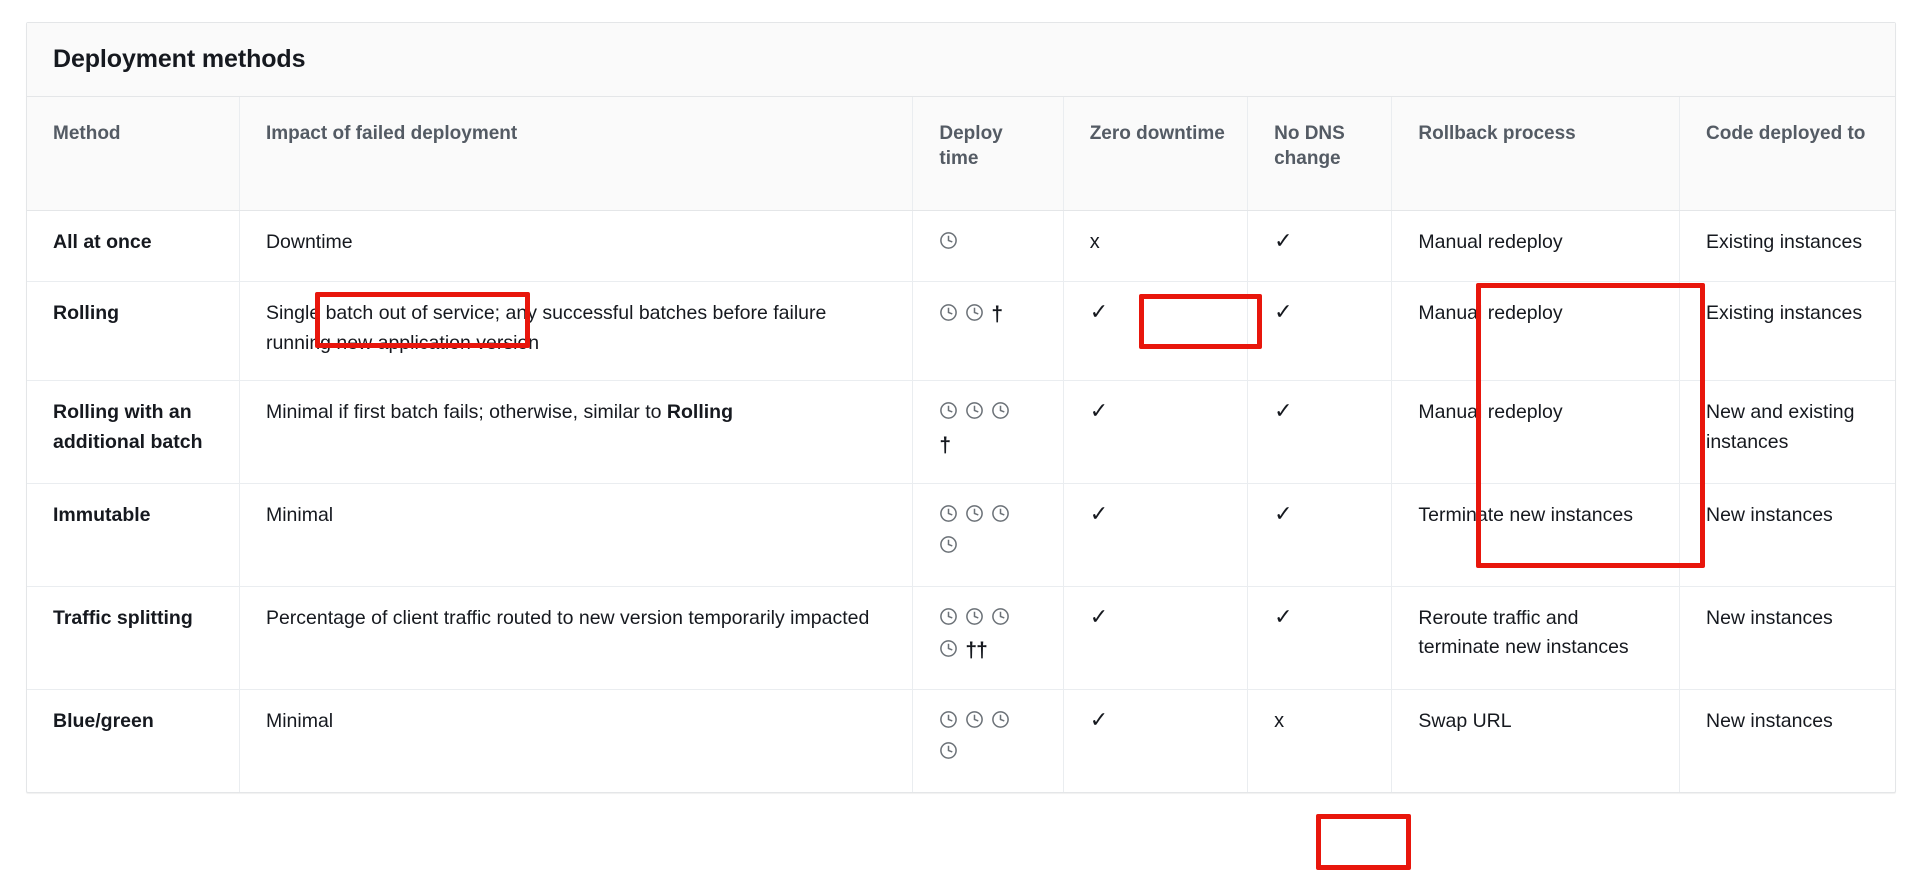  What do you see at coordinates (988, 638) in the screenshot?
I see `cell-deploy-time: ††` at bounding box center [988, 638].